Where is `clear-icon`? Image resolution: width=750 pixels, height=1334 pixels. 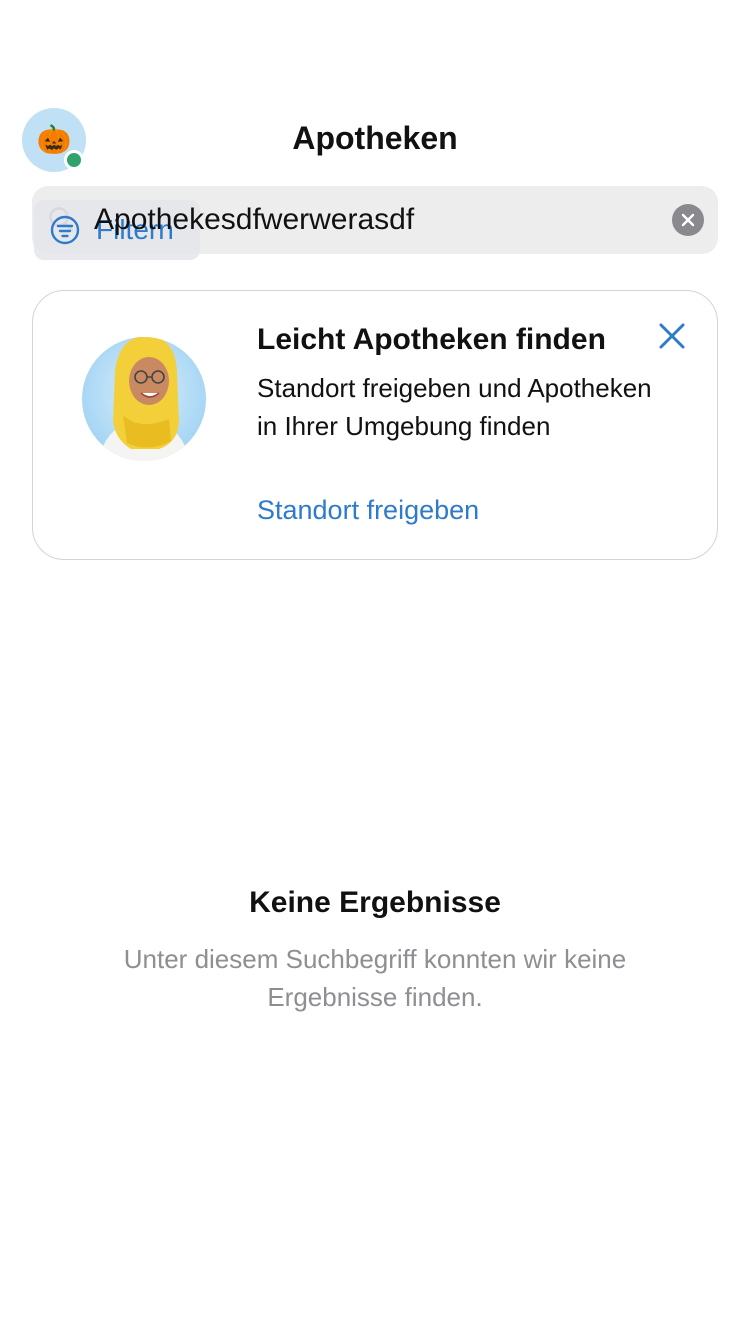 clear-icon is located at coordinates (688, 220).